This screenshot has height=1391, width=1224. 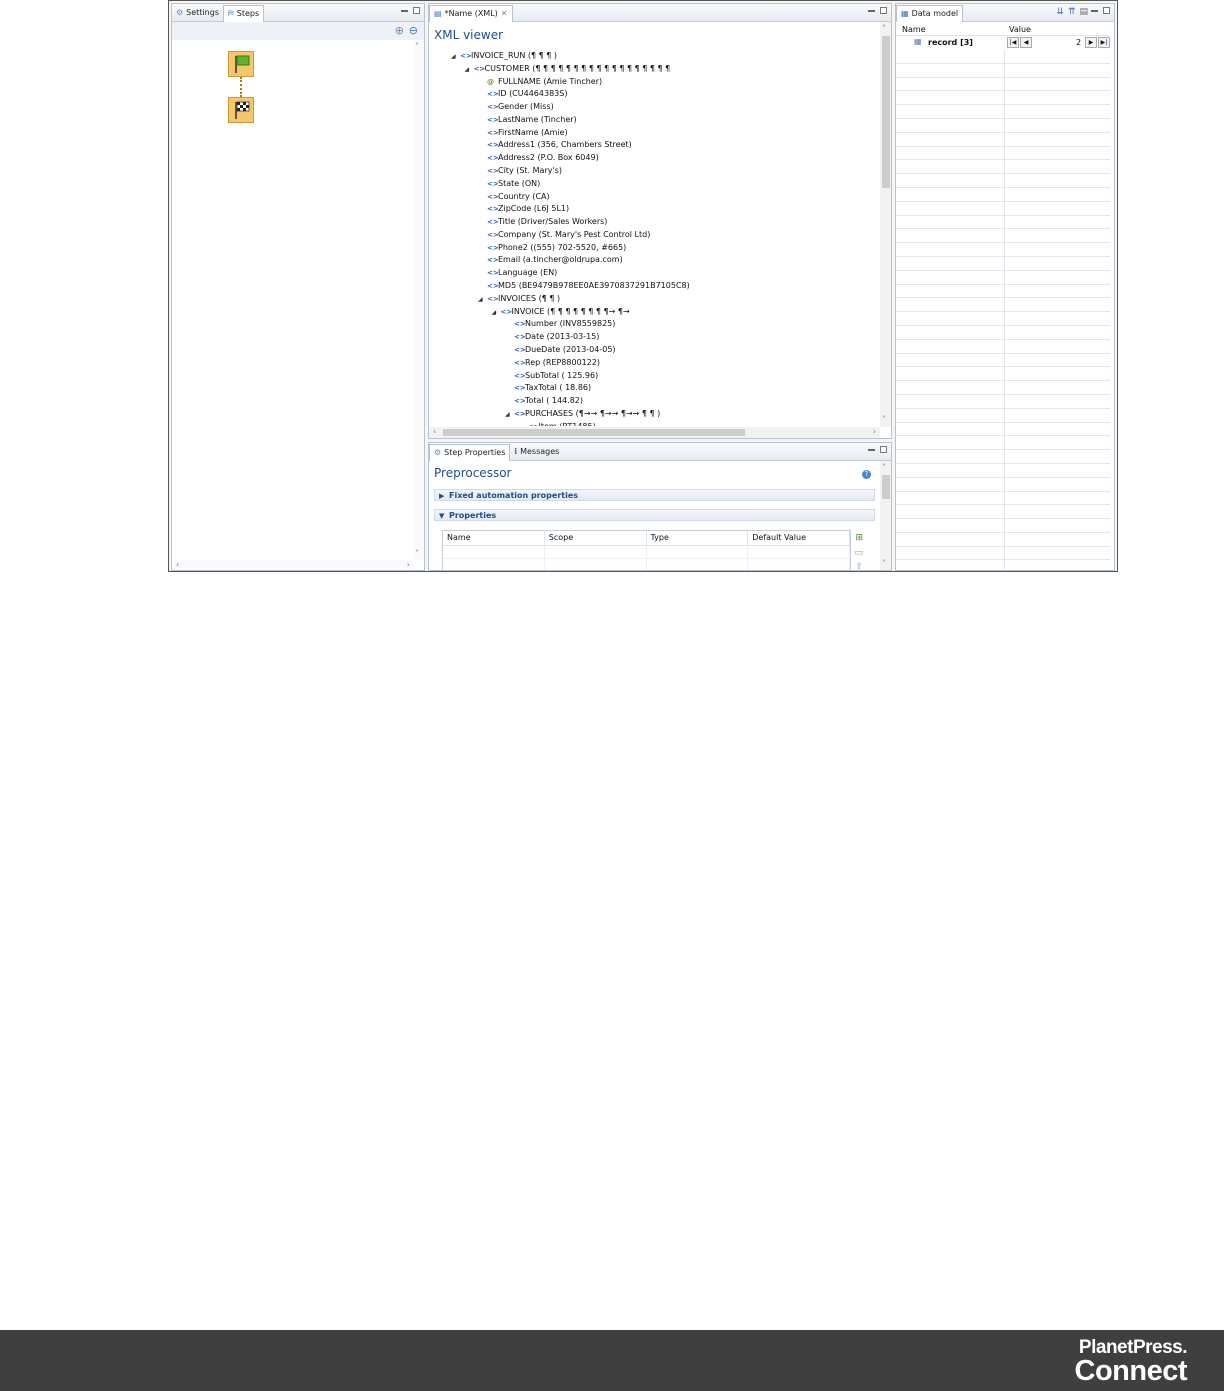 I want to click on xml-tree-node: <>DueDate (2013-04-05), so click(x=560, y=350).